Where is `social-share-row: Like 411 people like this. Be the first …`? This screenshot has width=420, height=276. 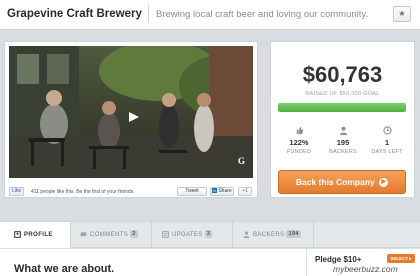 social-share-row: Like 411 people like this. Be the first … is located at coordinates (131, 190).